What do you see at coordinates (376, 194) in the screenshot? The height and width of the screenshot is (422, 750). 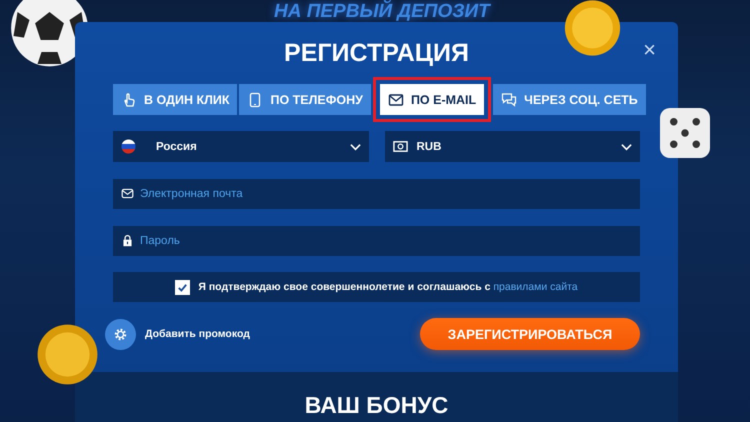 I see `input-field: Электронная почта` at bounding box center [376, 194].